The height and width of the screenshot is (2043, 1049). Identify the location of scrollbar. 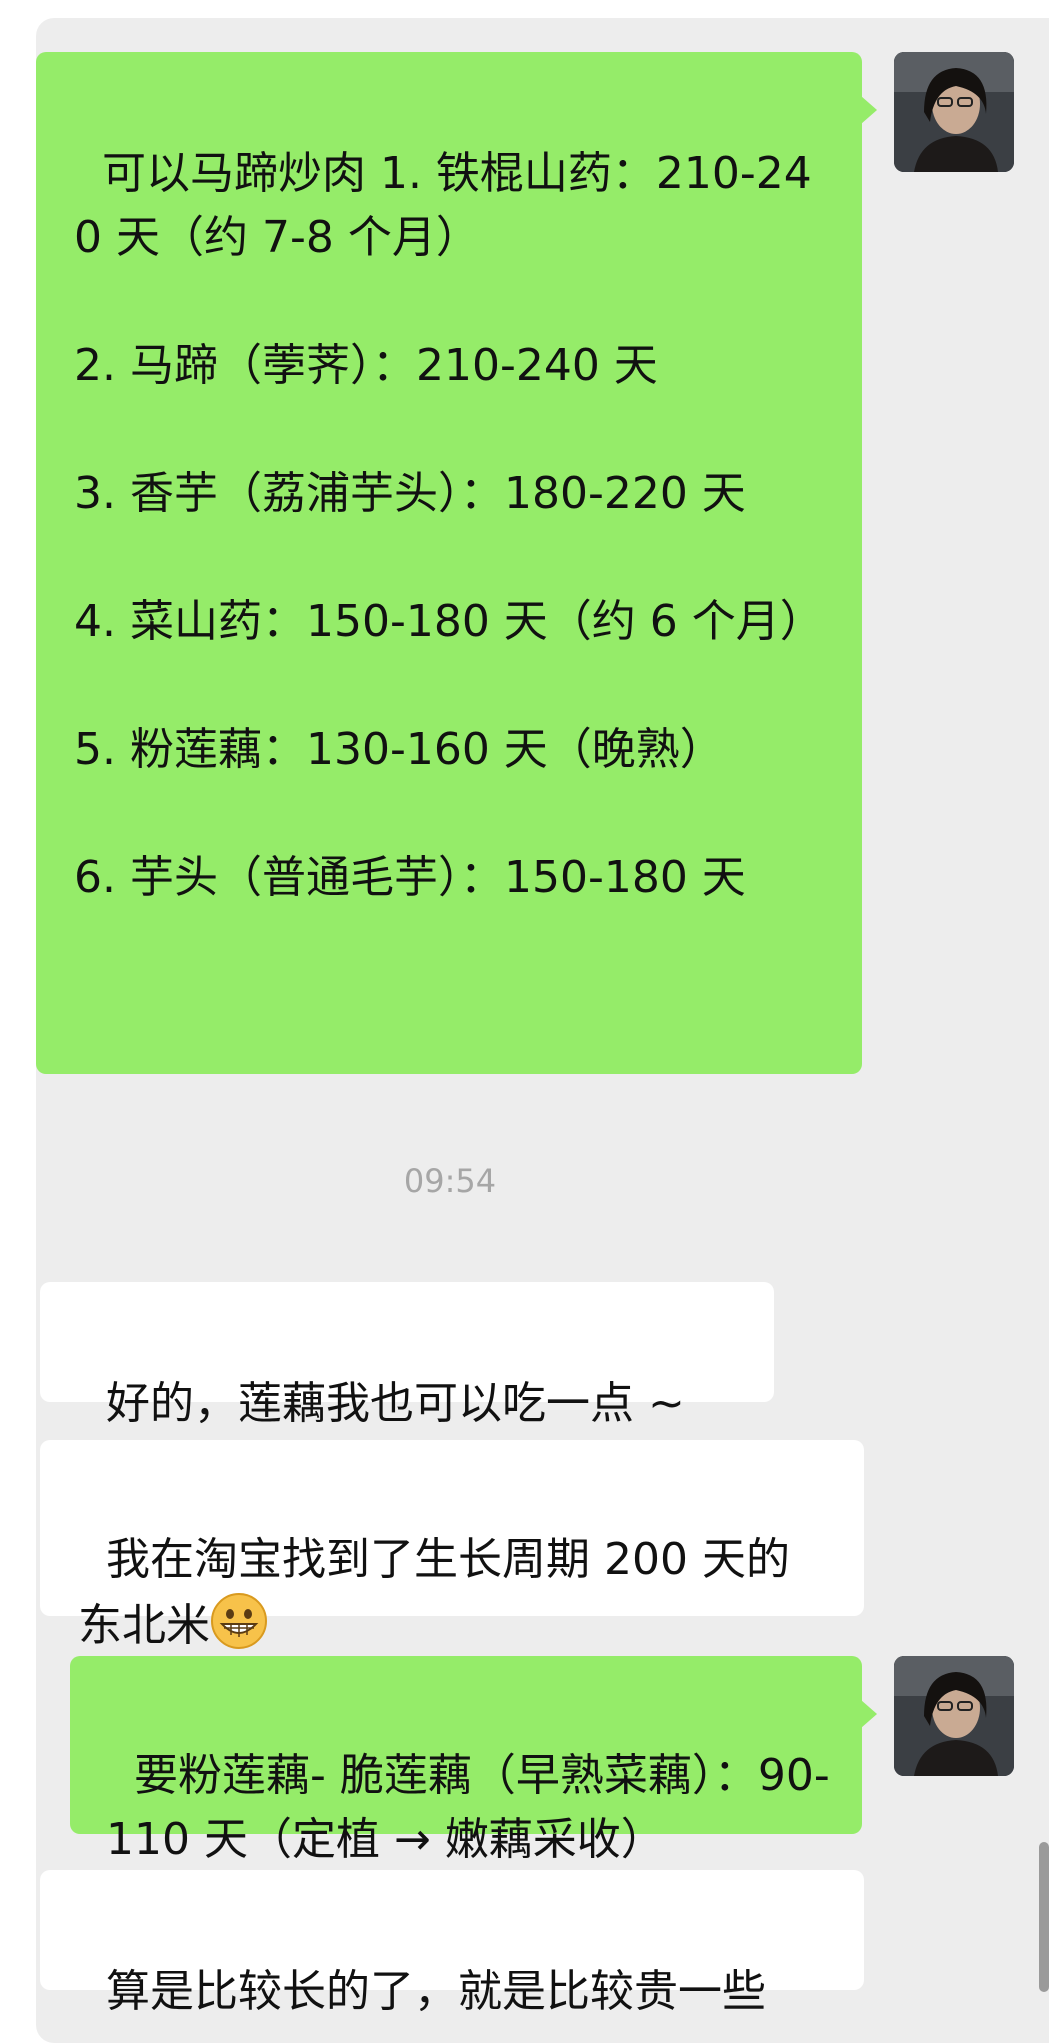
(1044, 1917).